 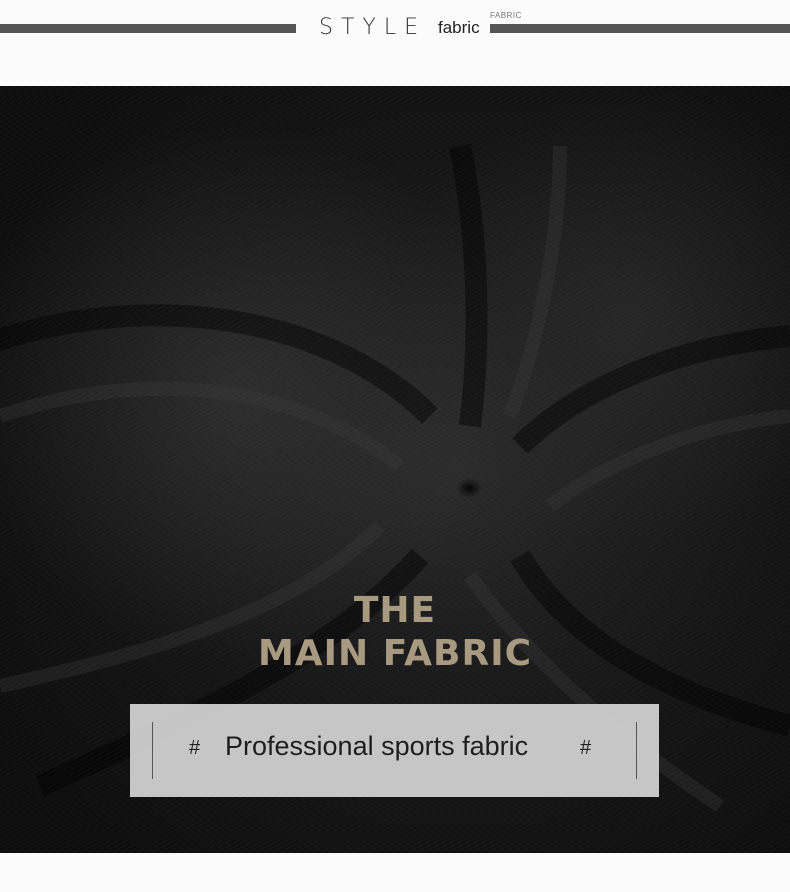 What do you see at coordinates (372, 27) in the screenshot?
I see `style-title: STYLE` at bounding box center [372, 27].